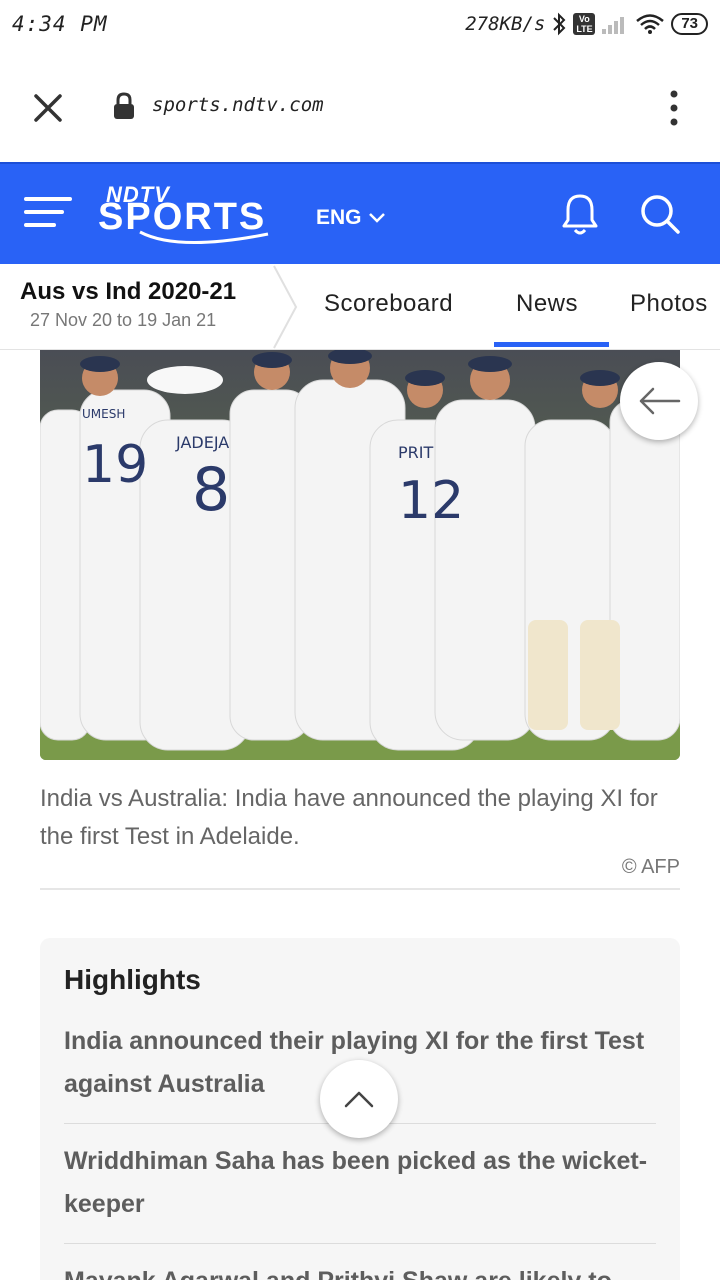  I want to click on bluetooth-icon, so click(559, 24).